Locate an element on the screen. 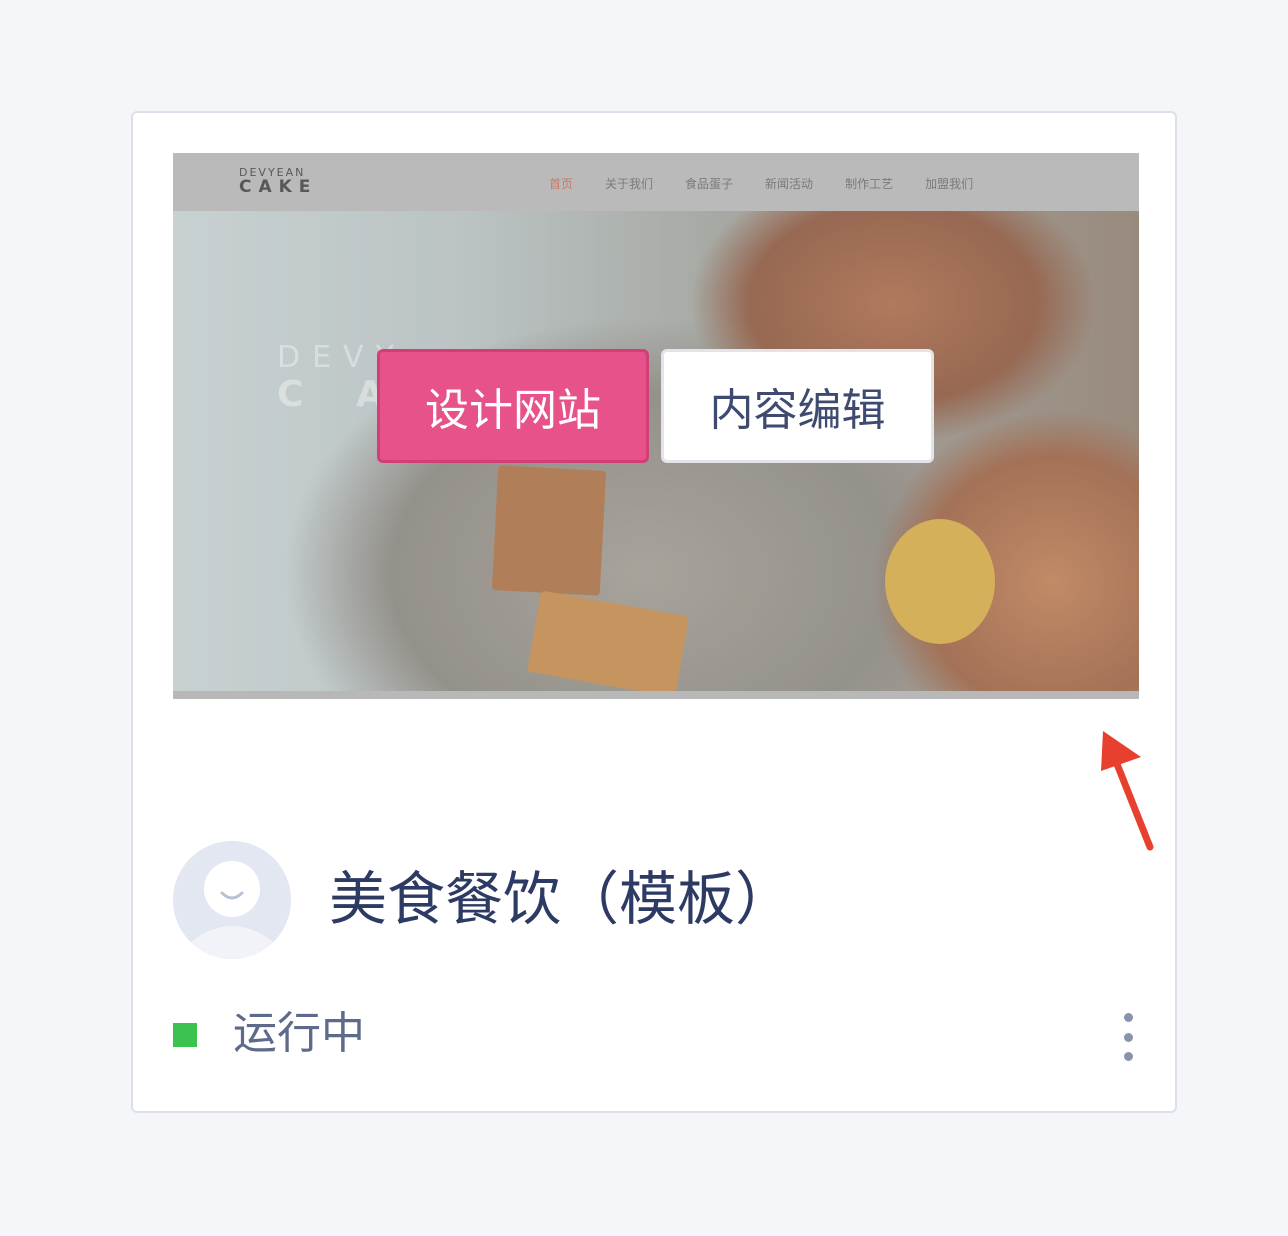 This screenshot has height=1236, width=1288. site-title: 美食餐饮（模板） is located at coordinates (561, 899).